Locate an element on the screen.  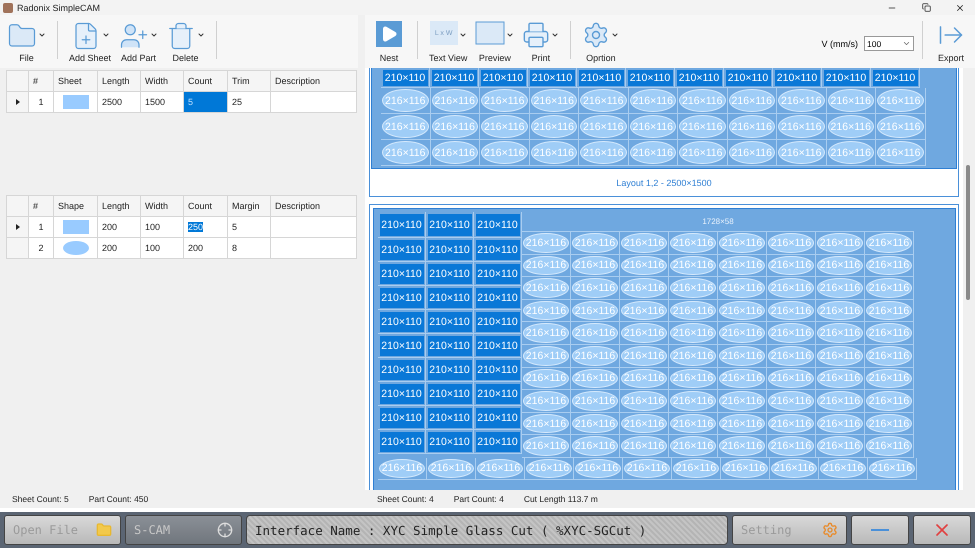
speed-select: 100 is located at coordinates (889, 43).